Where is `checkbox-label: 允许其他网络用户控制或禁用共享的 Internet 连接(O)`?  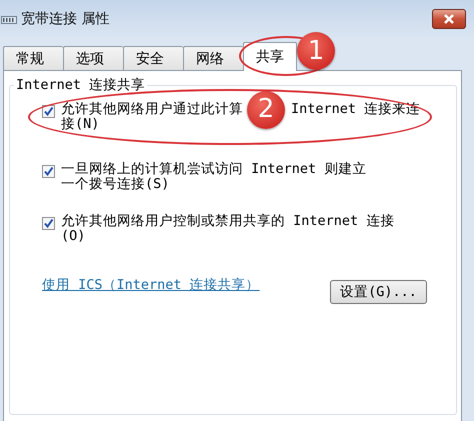 checkbox-label: 允许其他网络用户控制或禁用共享的 Internet 连接(O) is located at coordinates (228, 229).